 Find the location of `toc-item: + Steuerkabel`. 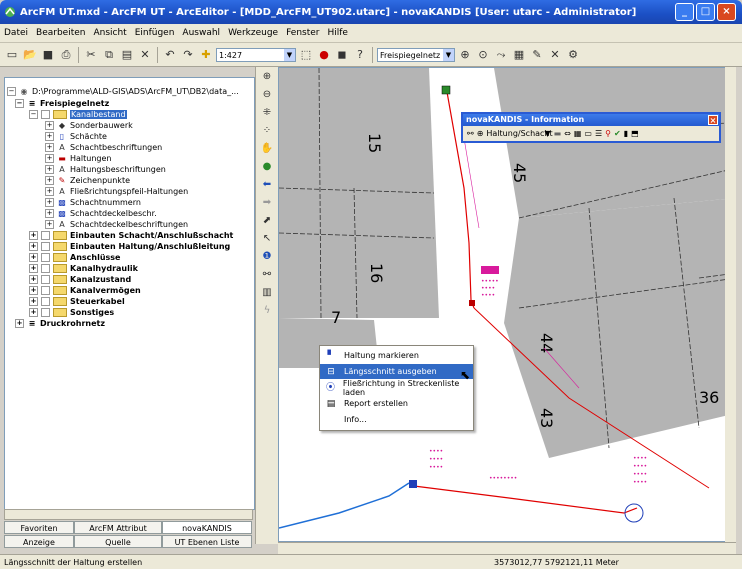

toc-item: + Steuerkabel is located at coordinates (77, 301).